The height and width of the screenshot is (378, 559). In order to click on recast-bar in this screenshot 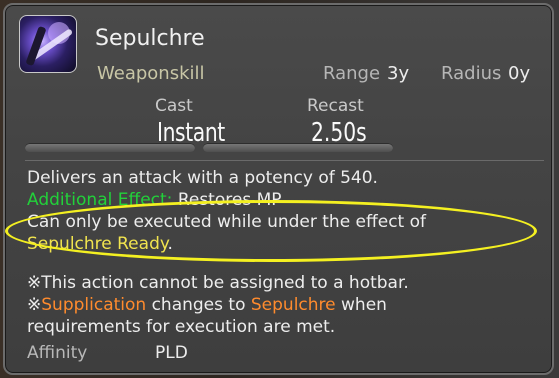, I will do `click(298, 147)`.